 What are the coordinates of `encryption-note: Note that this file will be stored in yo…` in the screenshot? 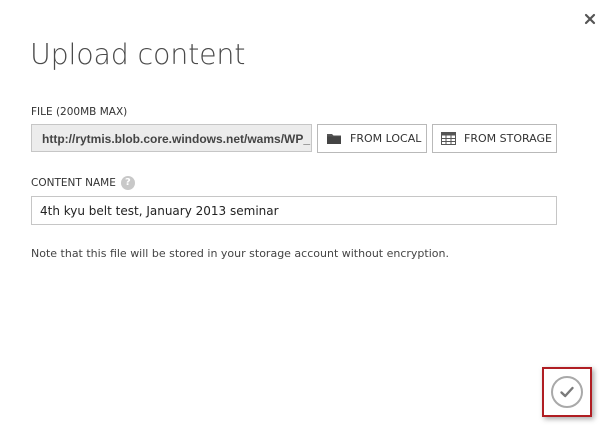 It's located at (240, 253).